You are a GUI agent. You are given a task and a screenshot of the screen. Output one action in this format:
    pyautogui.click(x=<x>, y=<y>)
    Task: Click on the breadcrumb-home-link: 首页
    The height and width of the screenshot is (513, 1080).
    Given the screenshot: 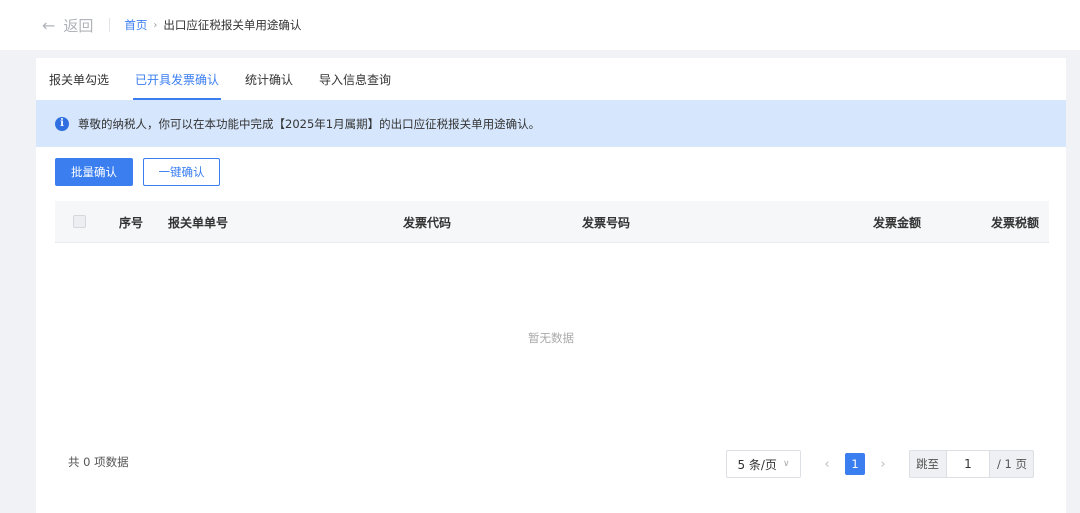 What is the action you would take?
    pyautogui.click(x=135, y=25)
    